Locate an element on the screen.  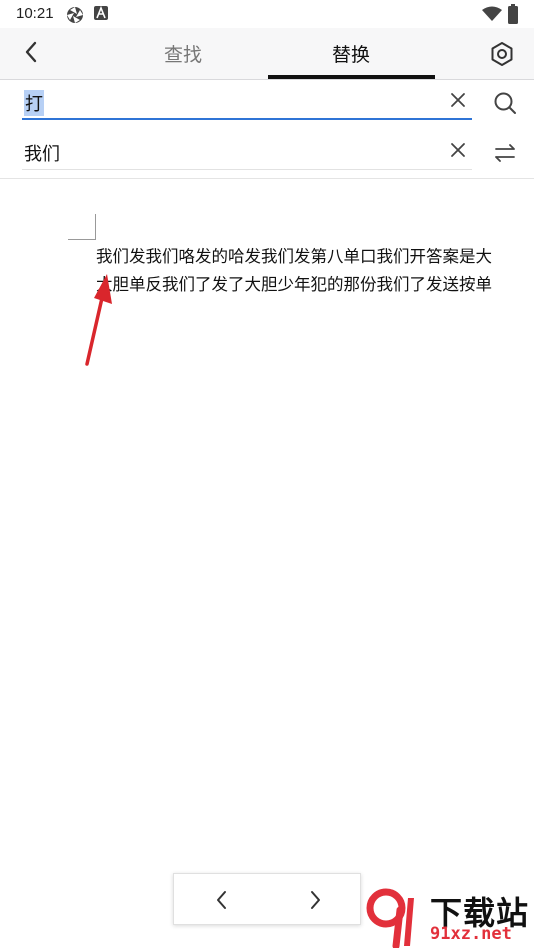
tab-header: 查找 替换 is located at coordinates (267, 54).